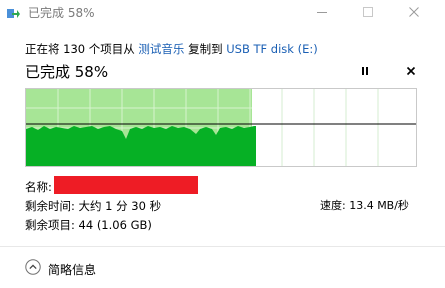  I want to click on collapse-details-label: 简略信息, so click(72, 269).